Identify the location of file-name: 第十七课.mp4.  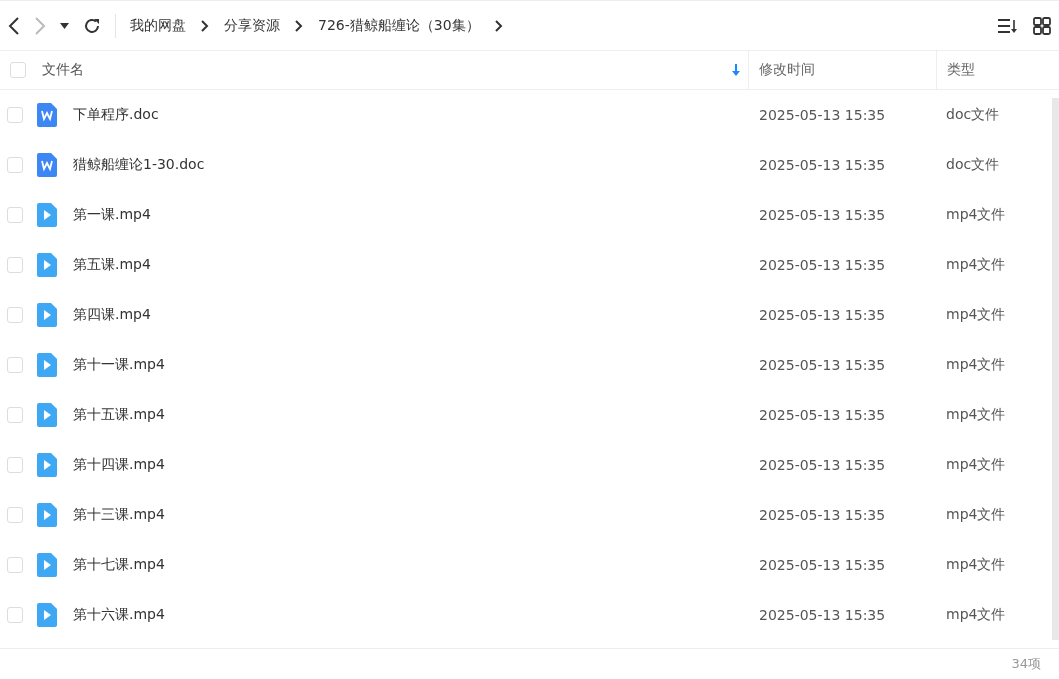
(119, 565).